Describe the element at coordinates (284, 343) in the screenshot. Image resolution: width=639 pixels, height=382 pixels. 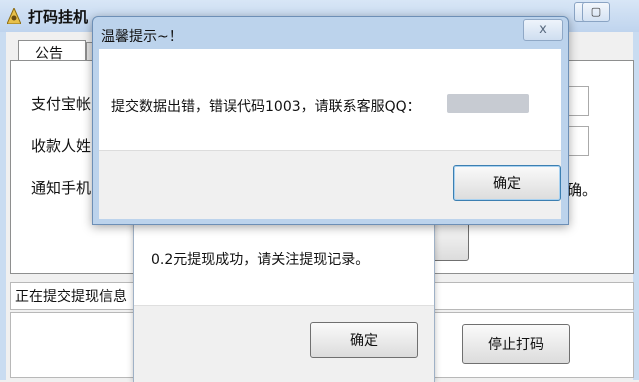
I see `success-dialog-footer: 确定` at that location.